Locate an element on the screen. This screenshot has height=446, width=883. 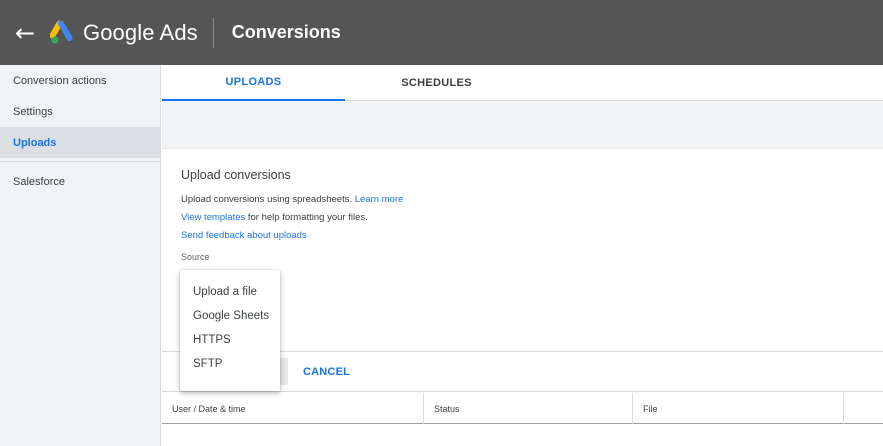
tab-schedules: SCHEDULES is located at coordinates (436, 83).